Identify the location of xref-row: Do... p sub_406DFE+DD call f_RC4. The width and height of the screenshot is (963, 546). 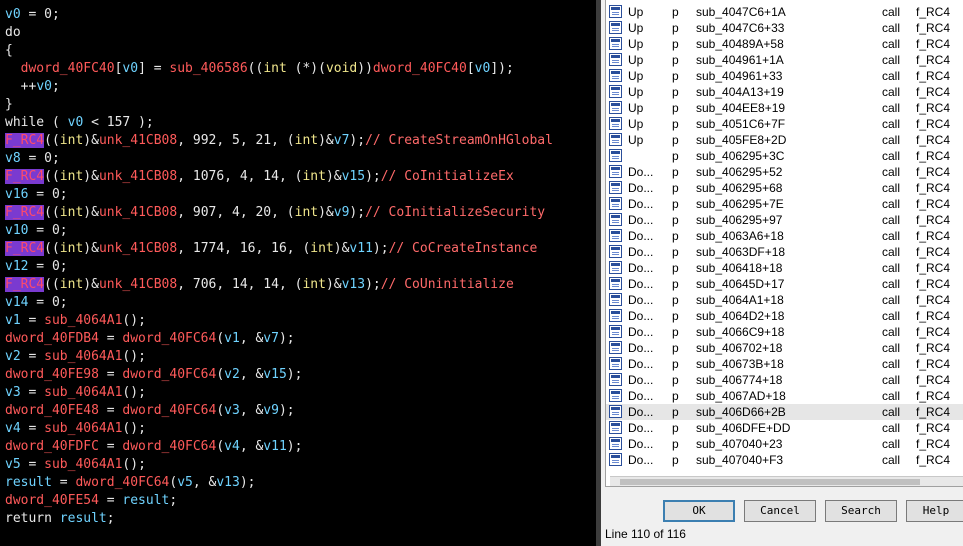
(784, 428).